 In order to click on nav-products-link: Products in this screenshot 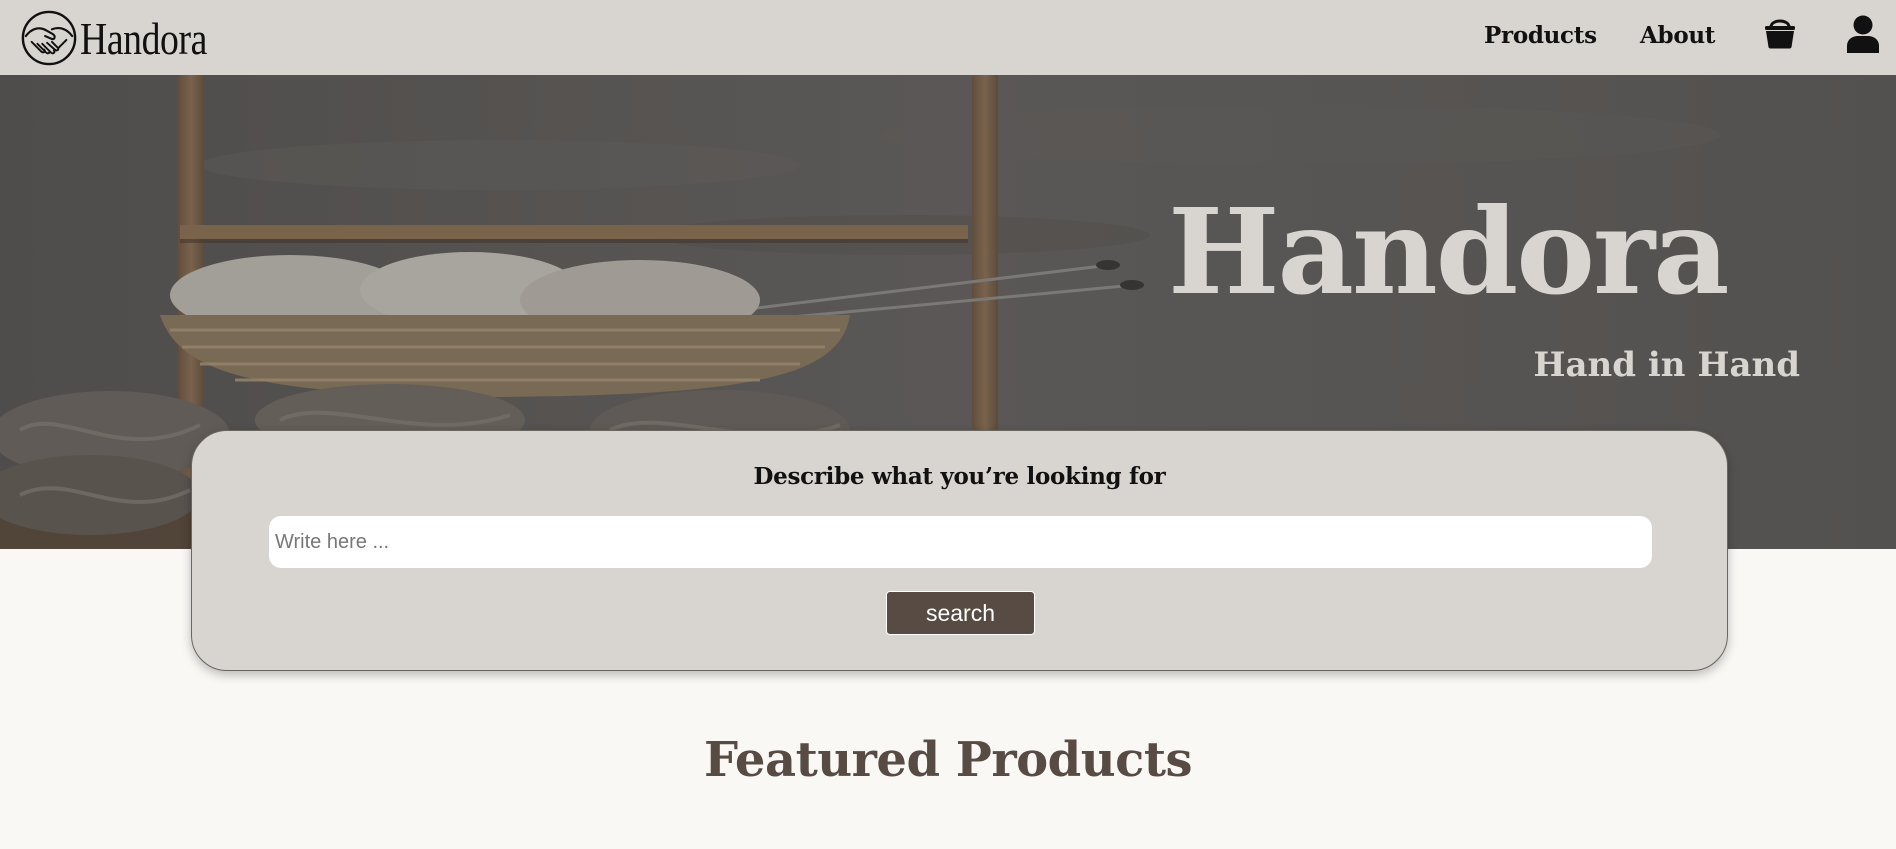, I will do `click(1540, 35)`.